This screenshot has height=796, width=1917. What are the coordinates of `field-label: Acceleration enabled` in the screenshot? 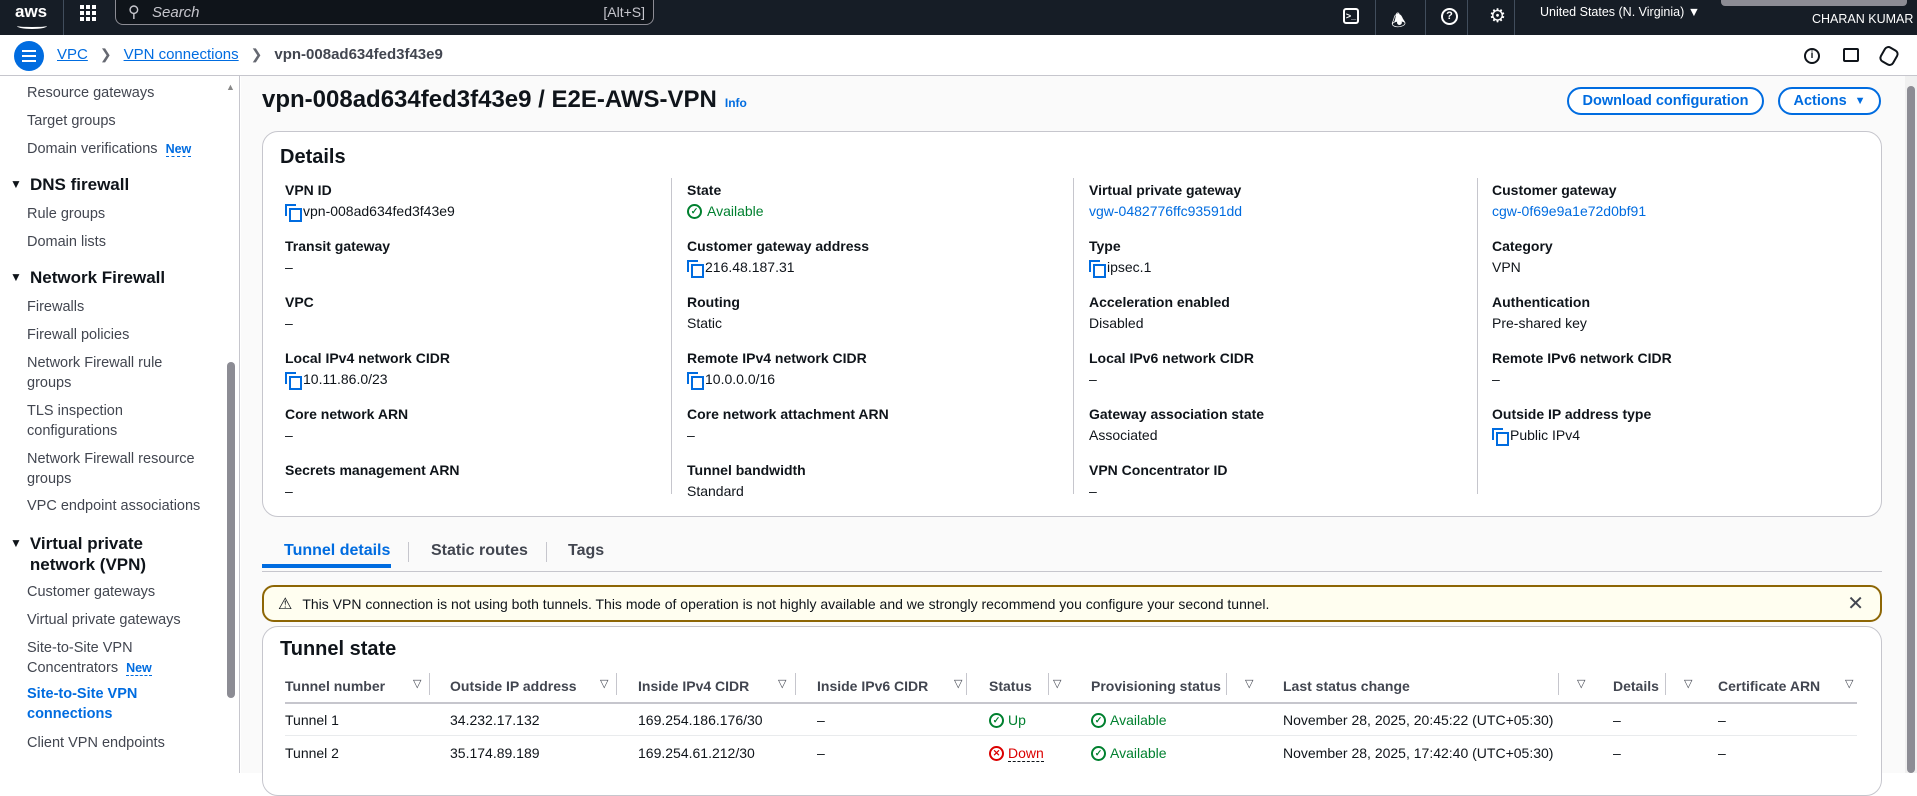 It's located at (1159, 302).